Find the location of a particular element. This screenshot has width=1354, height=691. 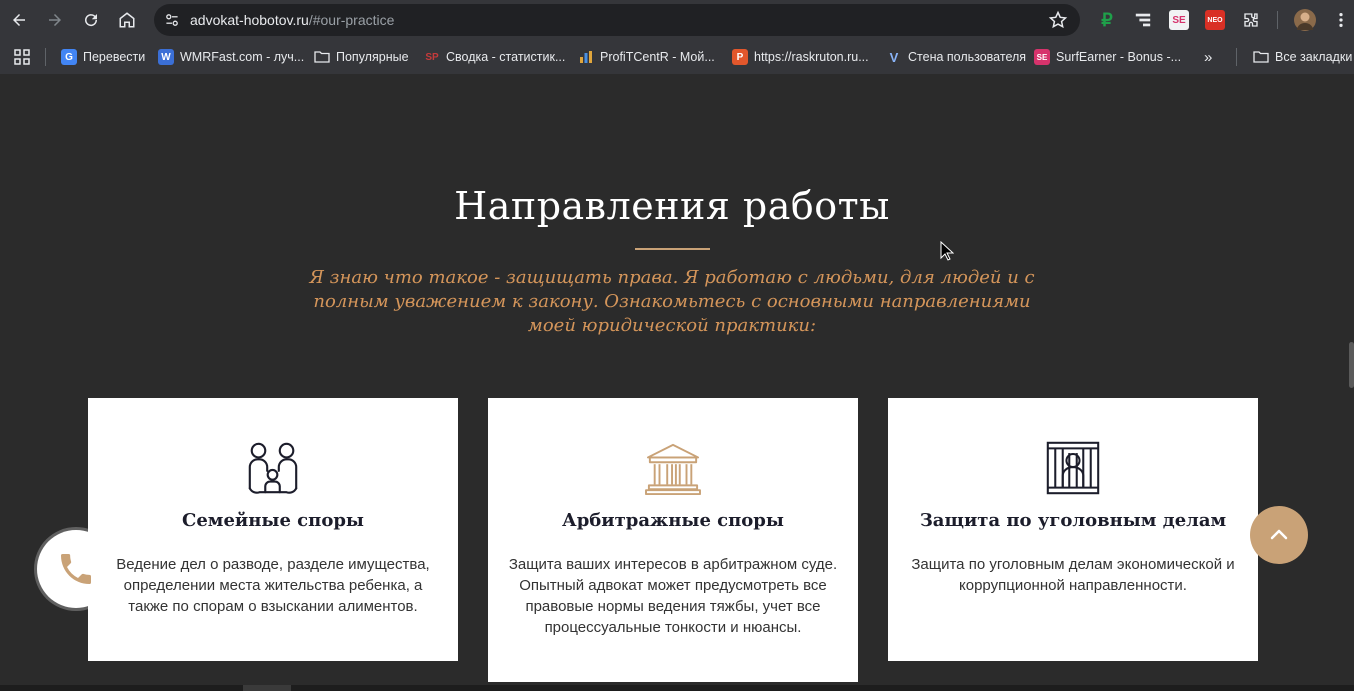

raskruton-icon: P is located at coordinates (740, 57).